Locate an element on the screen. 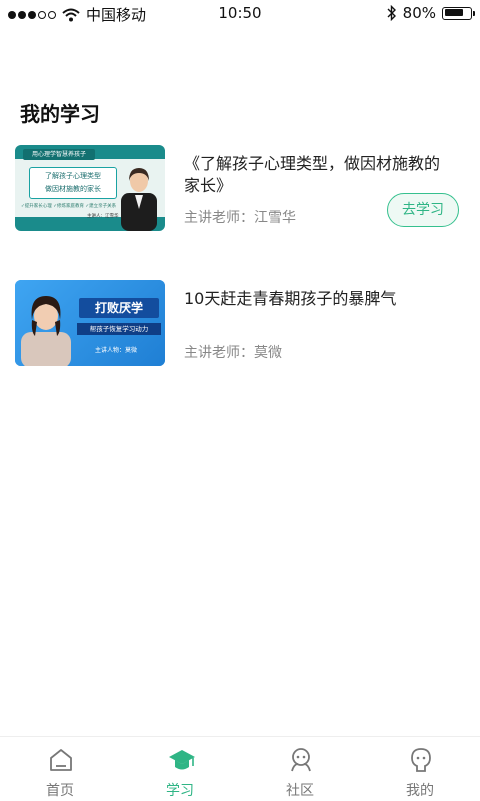 This screenshot has height=801, width=480. page-title: 我的学习 is located at coordinates (60, 114).